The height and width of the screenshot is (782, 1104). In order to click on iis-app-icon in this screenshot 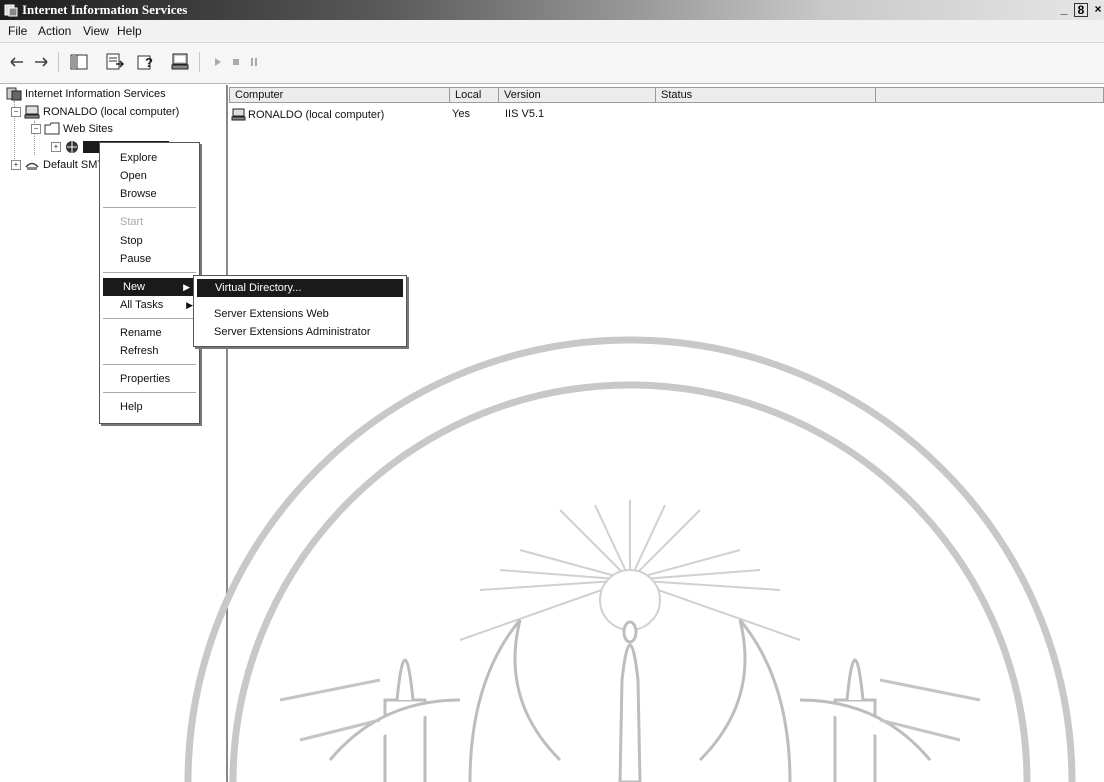, I will do `click(11, 10)`.